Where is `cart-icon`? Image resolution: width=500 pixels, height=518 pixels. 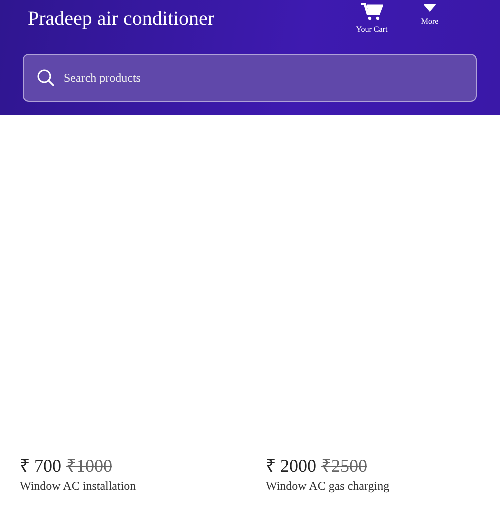
cart-icon is located at coordinates (372, 12).